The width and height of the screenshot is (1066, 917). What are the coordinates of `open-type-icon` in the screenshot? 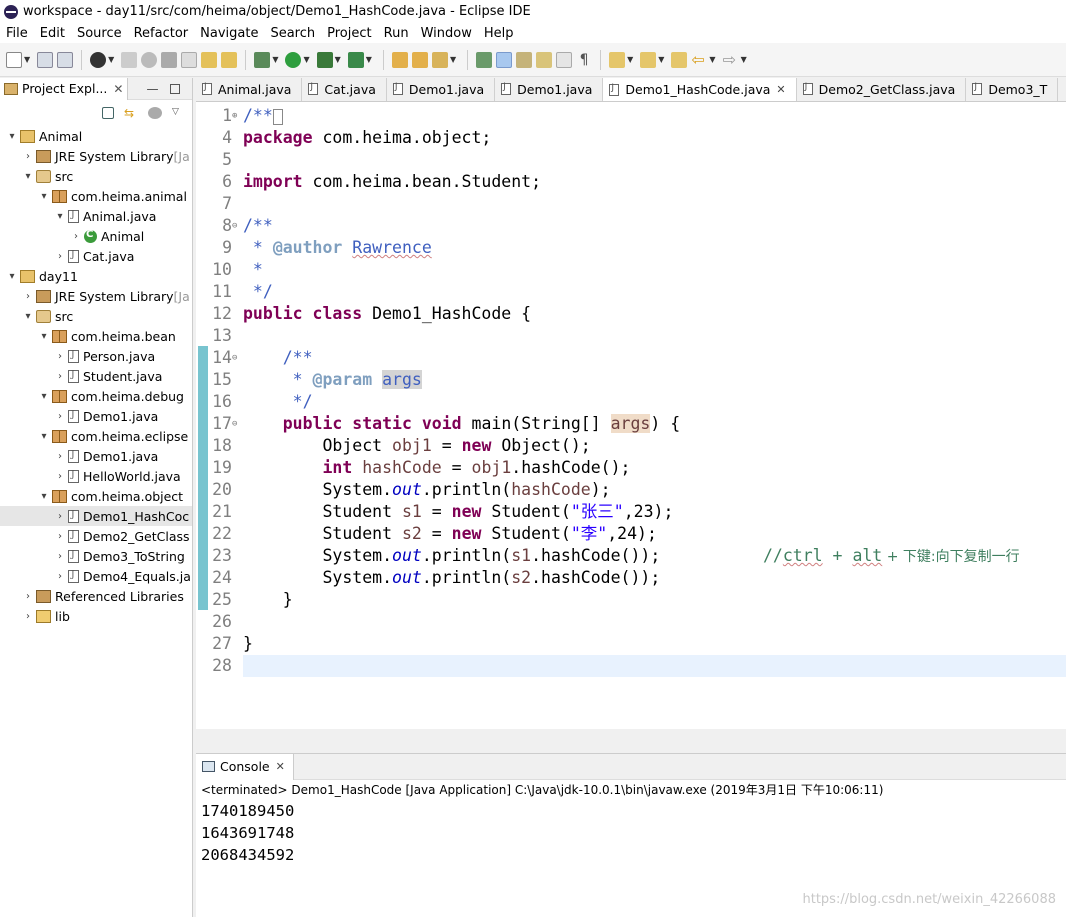 It's located at (419, 59).